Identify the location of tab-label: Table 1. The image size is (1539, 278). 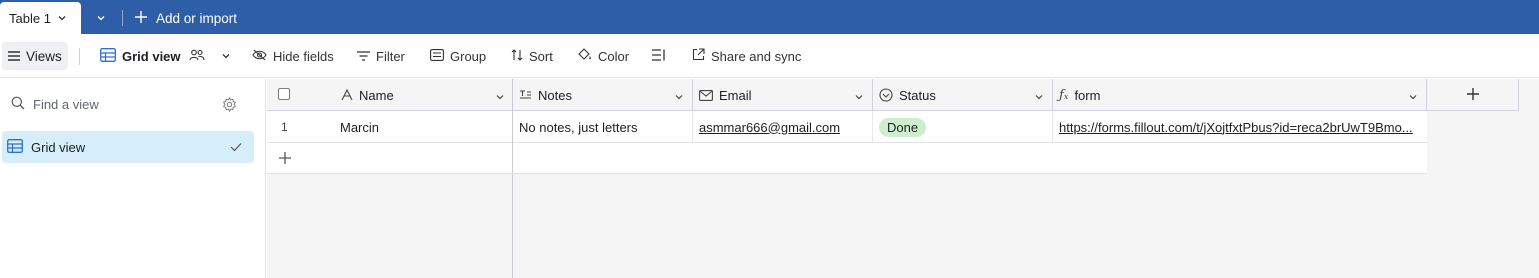
(30, 18).